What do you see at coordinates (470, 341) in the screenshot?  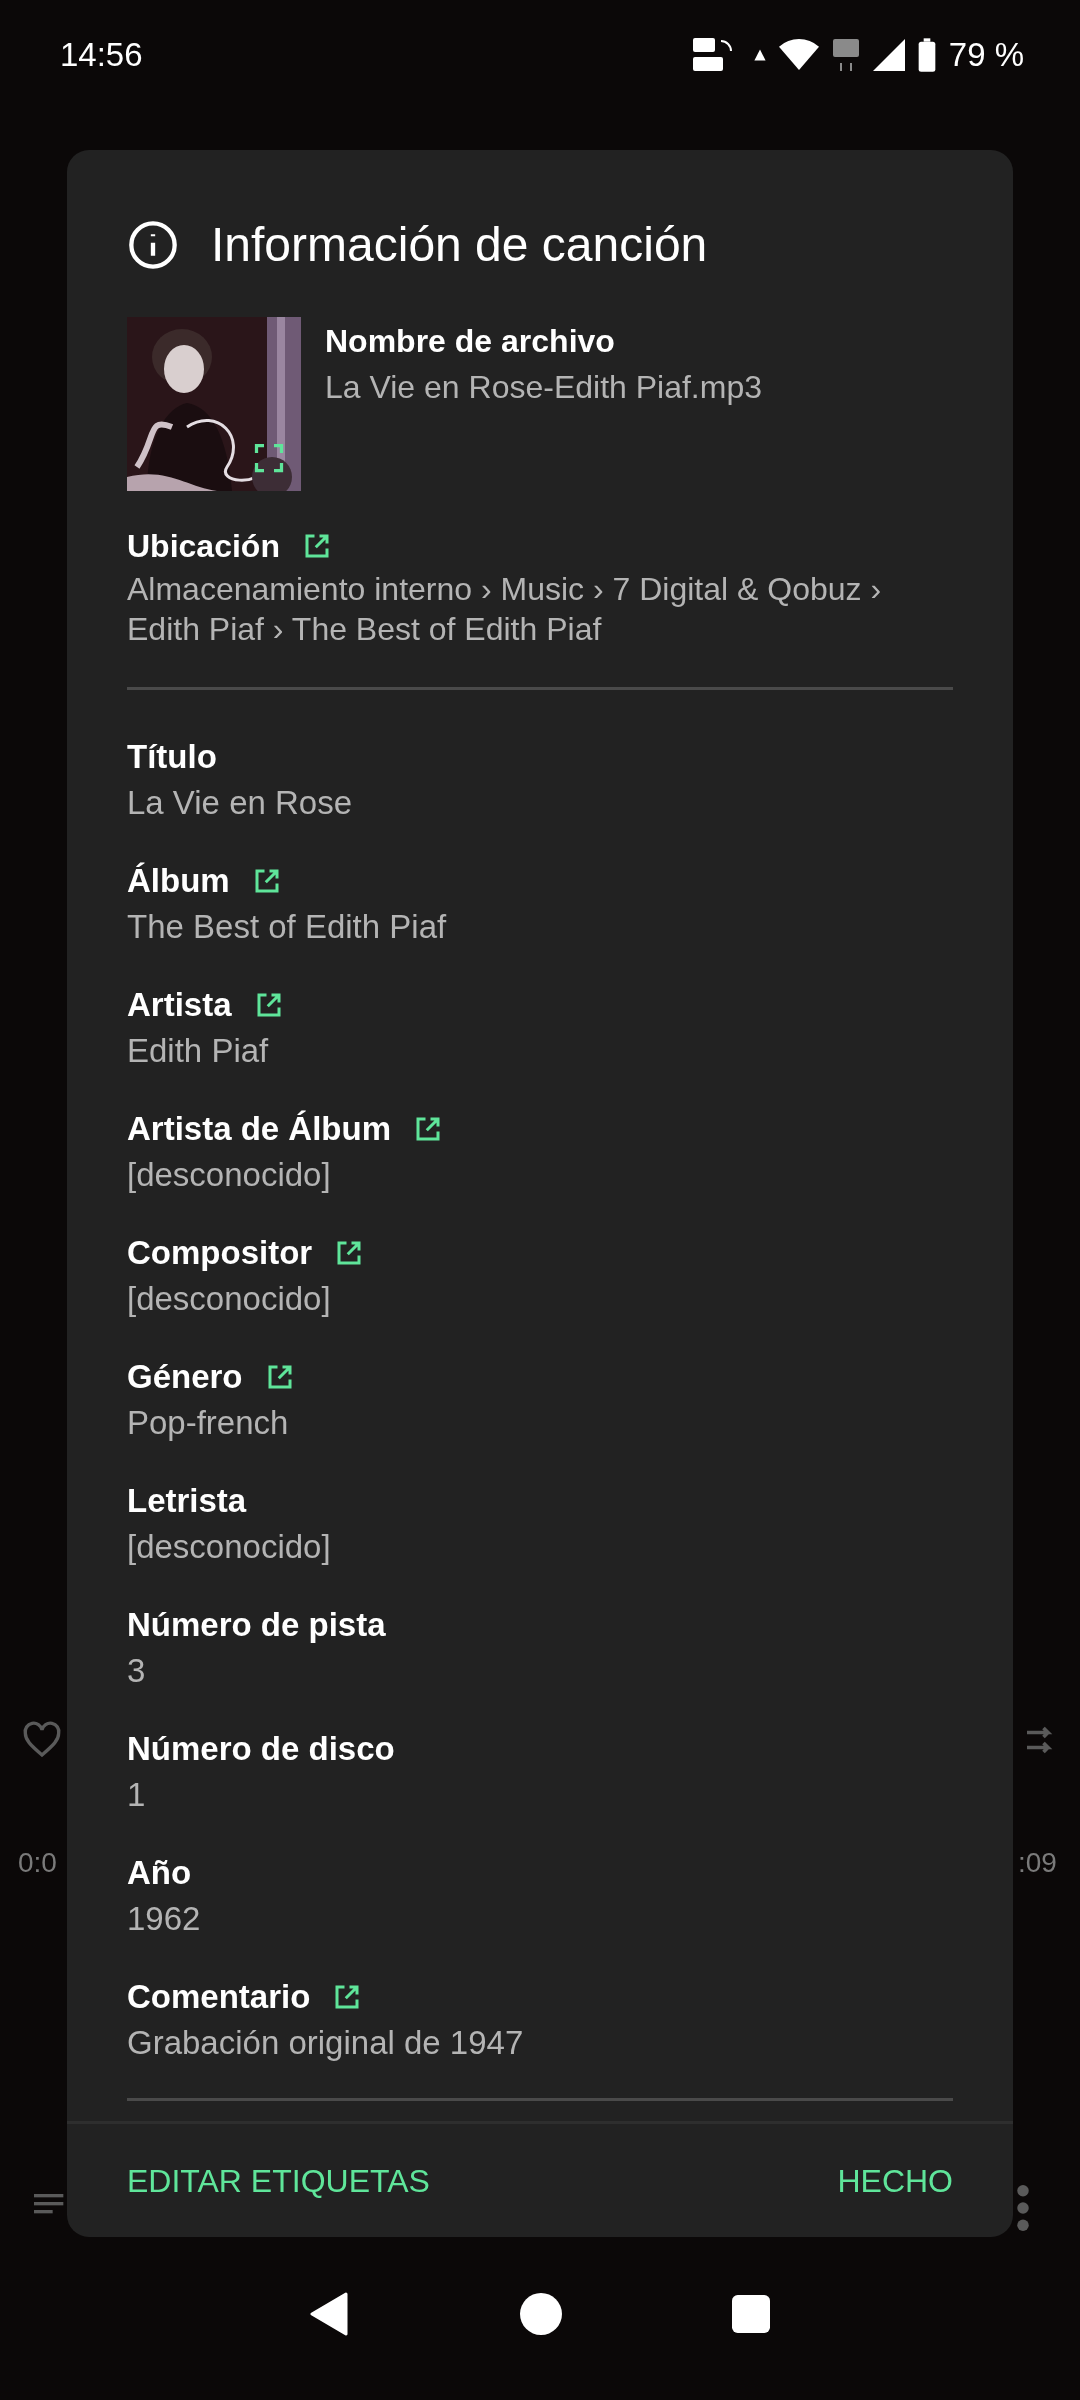 I see `field-label: Nombre de archivo` at bounding box center [470, 341].